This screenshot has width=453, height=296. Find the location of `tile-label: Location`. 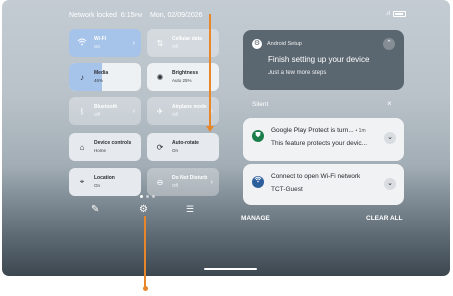

tile-label: Location is located at coordinates (104, 178).